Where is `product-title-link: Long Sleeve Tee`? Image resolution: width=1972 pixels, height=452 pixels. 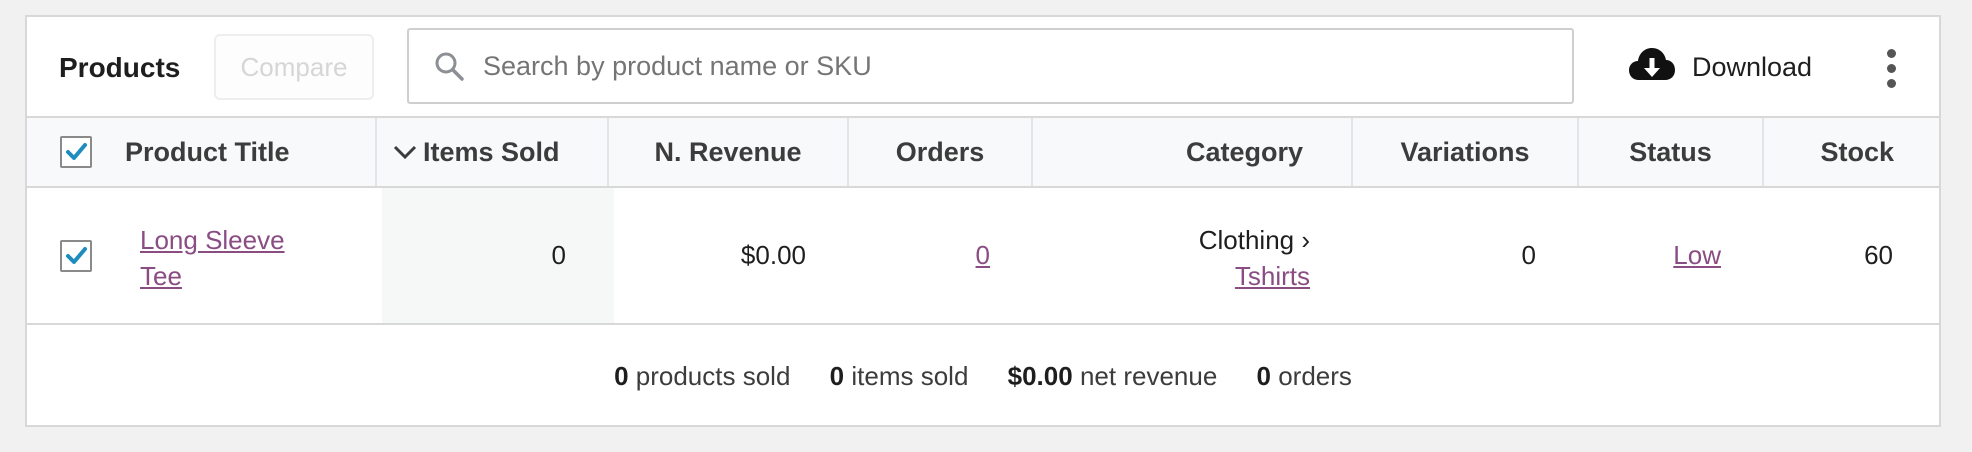
product-title-link: Long Sleeve Tee is located at coordinates (212, 258).